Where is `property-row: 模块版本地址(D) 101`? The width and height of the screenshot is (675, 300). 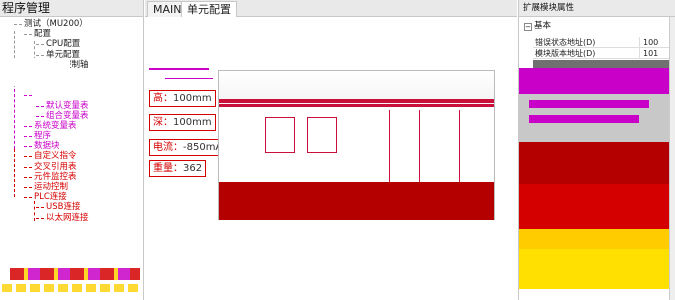 property-row: 模块版本地址(D) 101 is located at coordinates (601, 53).